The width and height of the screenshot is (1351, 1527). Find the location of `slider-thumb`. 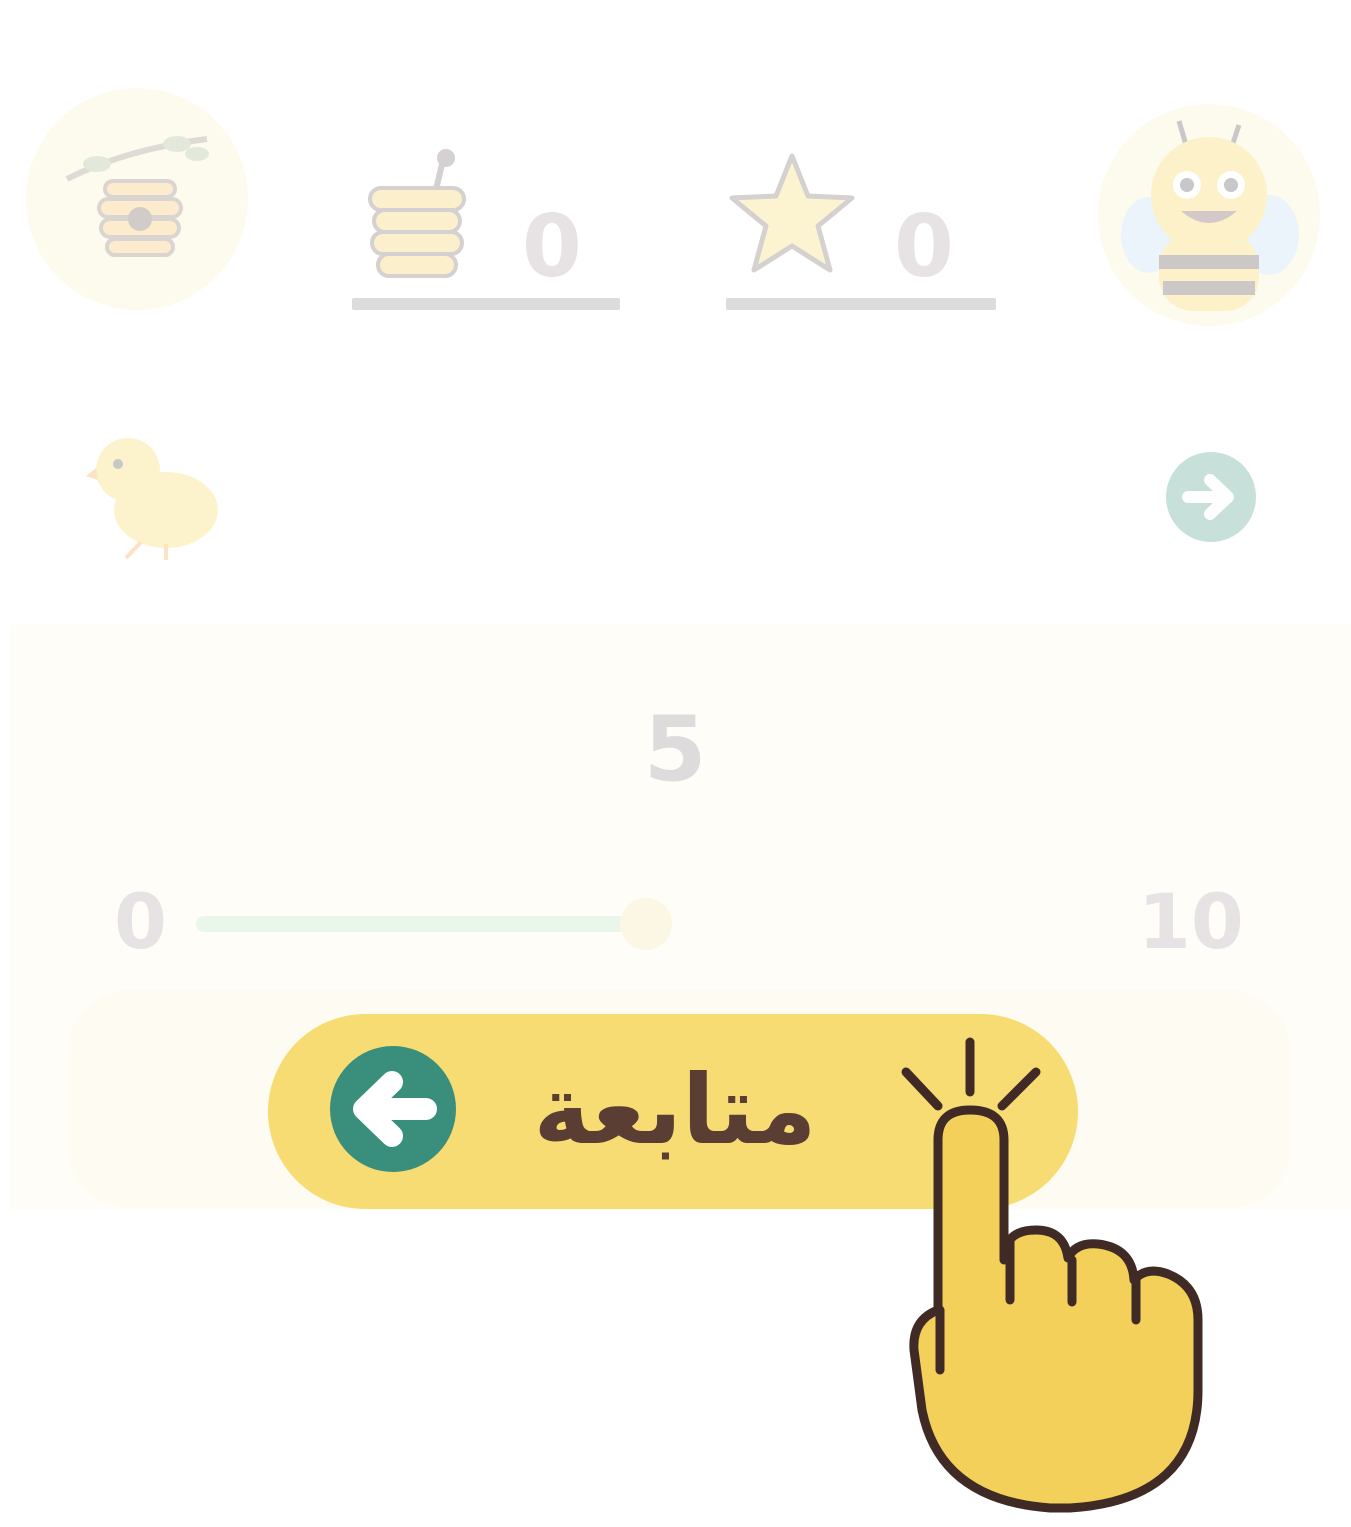

slider-thumb is located at coordinates (646, 924).